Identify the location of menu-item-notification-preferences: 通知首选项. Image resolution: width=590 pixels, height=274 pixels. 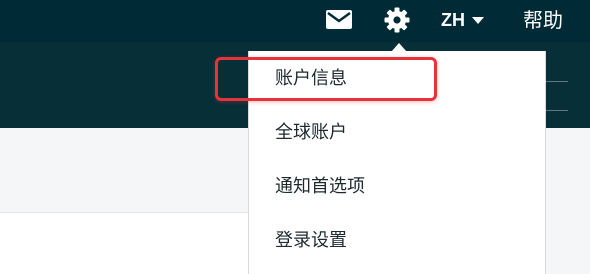
(320, 187).